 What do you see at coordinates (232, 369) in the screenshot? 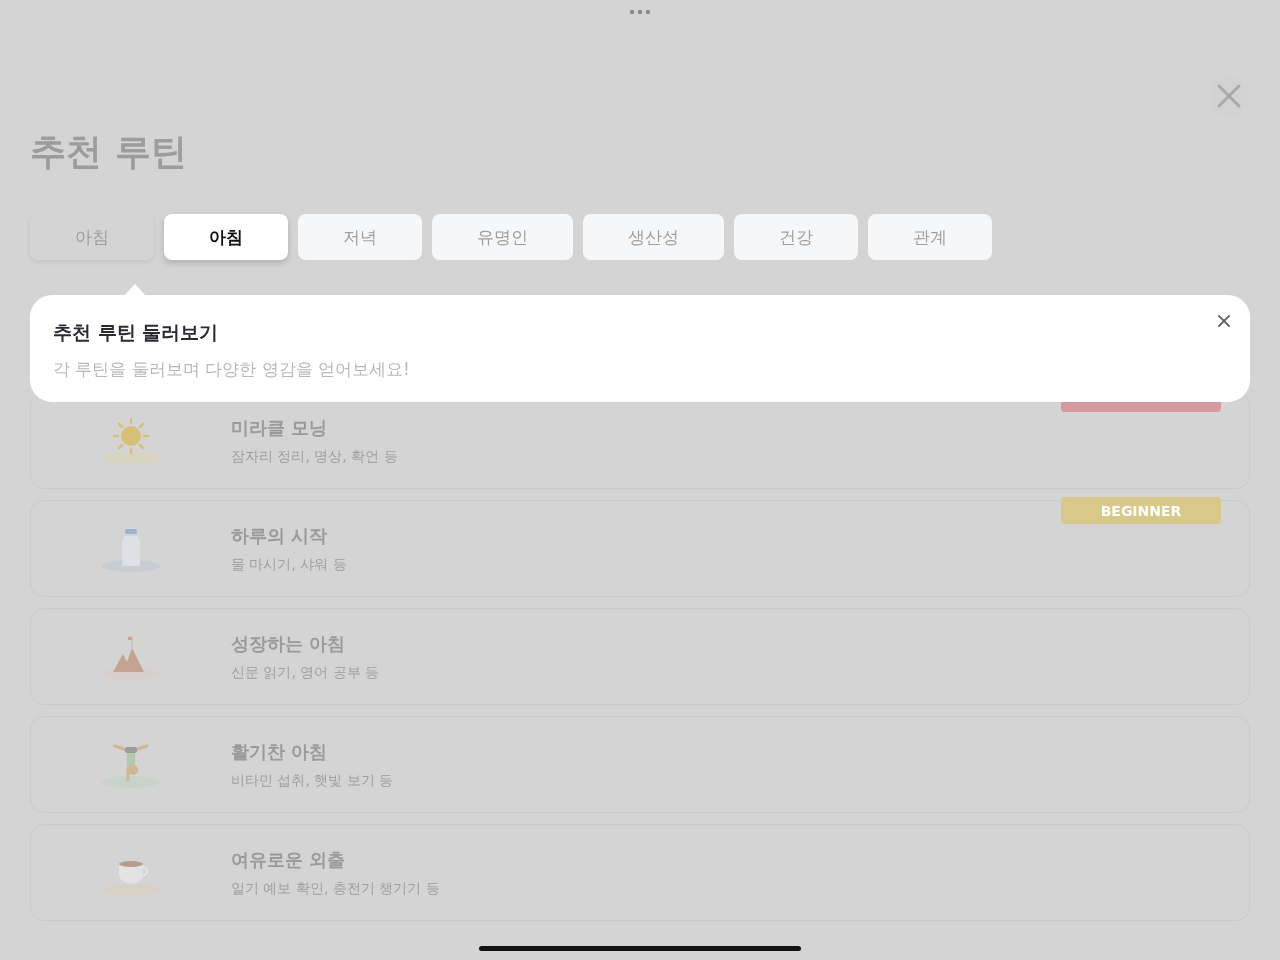
I see `tooltip-text: 각 루틴을 둘러보며 다양한 영감을 얻어보세요!` at bounding box center [232, 369].